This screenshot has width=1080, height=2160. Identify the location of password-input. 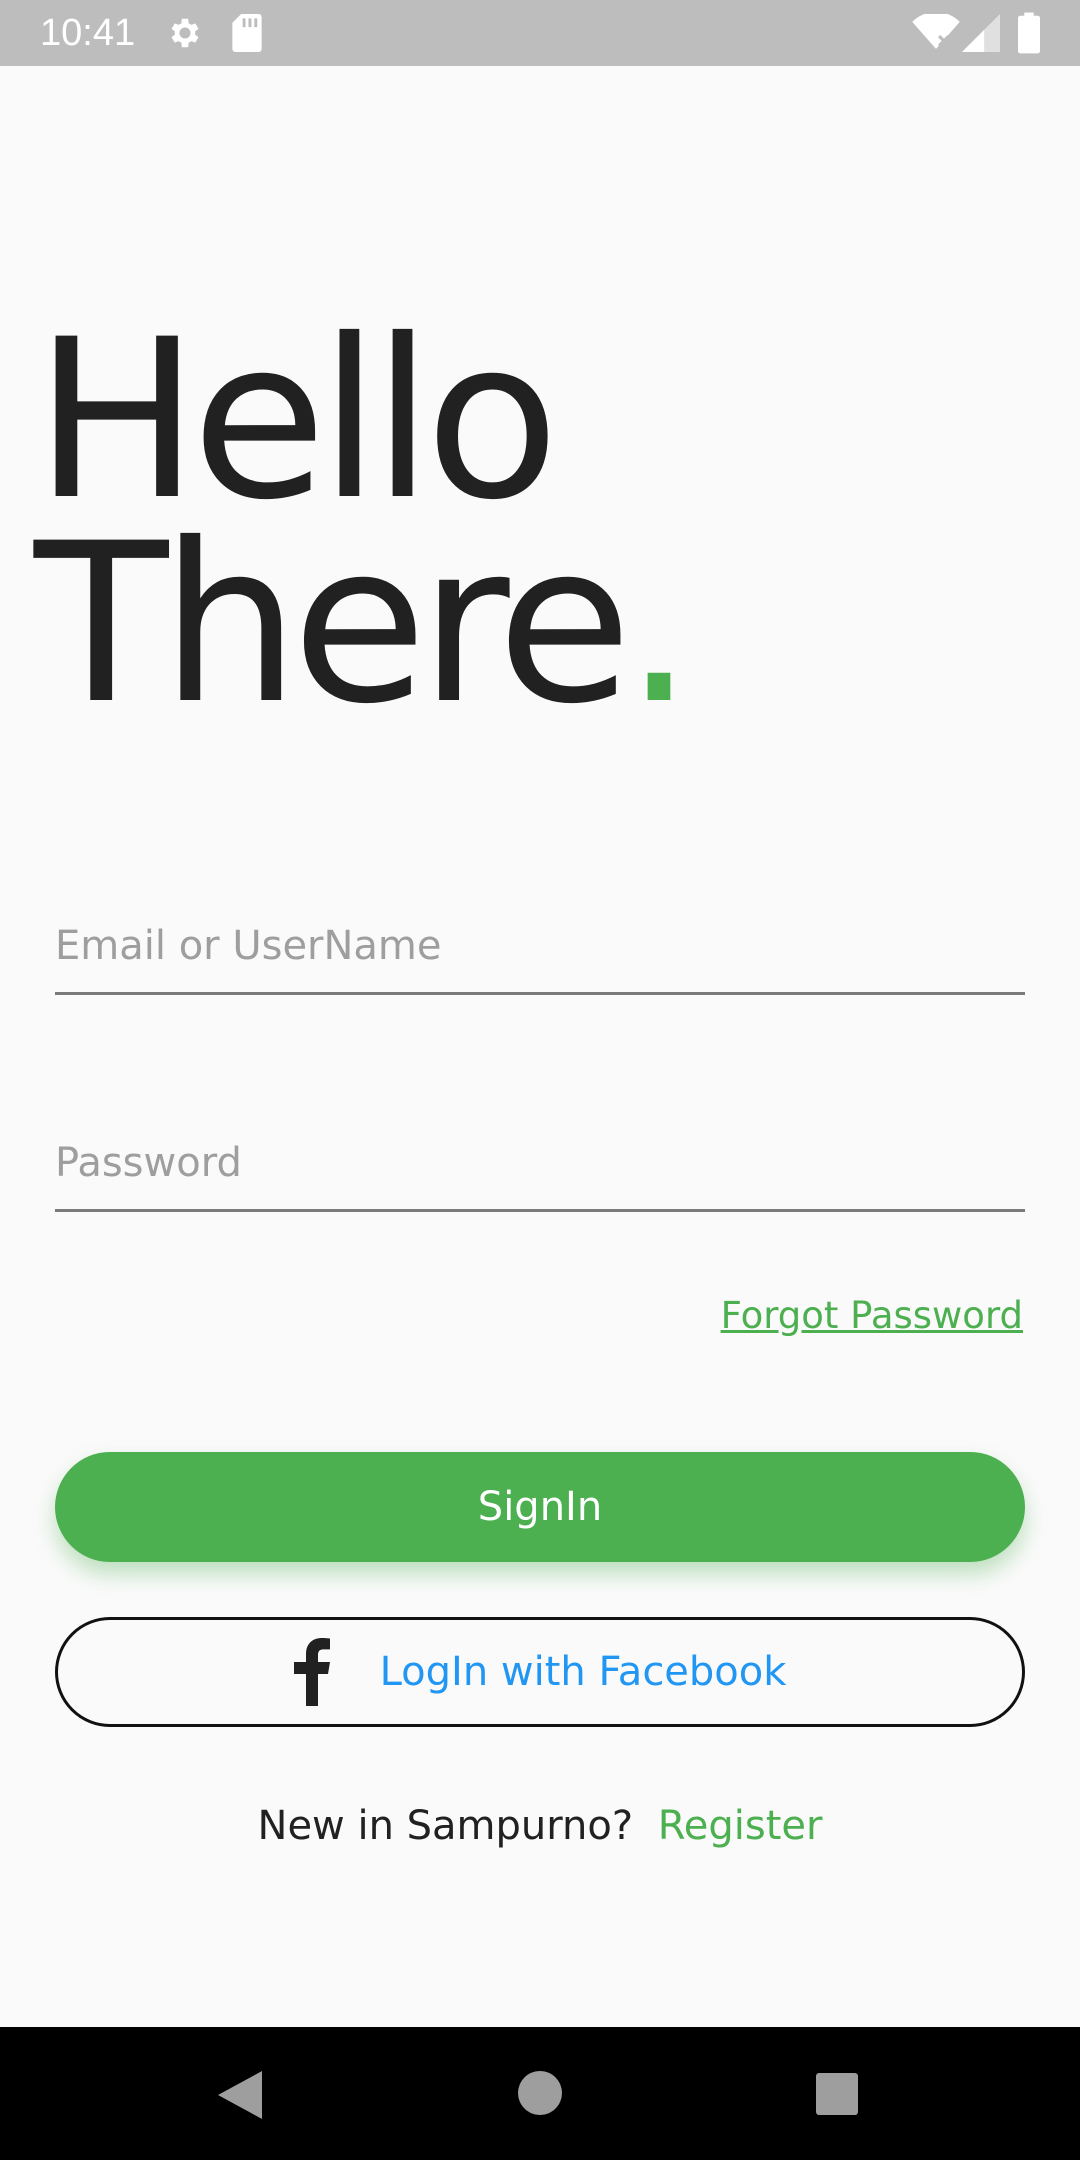
(540, 1163).